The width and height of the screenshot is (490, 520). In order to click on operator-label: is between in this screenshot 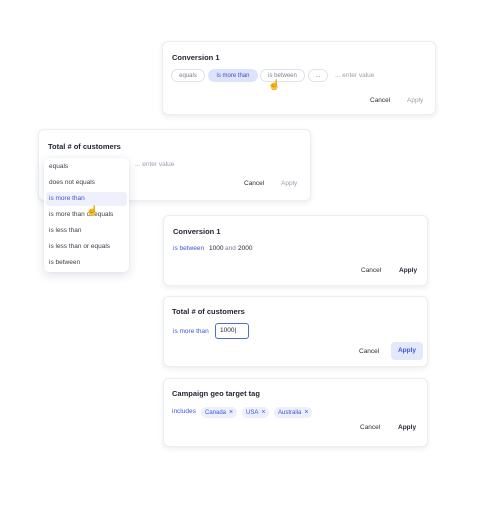, I will do `click(188, 248)`.